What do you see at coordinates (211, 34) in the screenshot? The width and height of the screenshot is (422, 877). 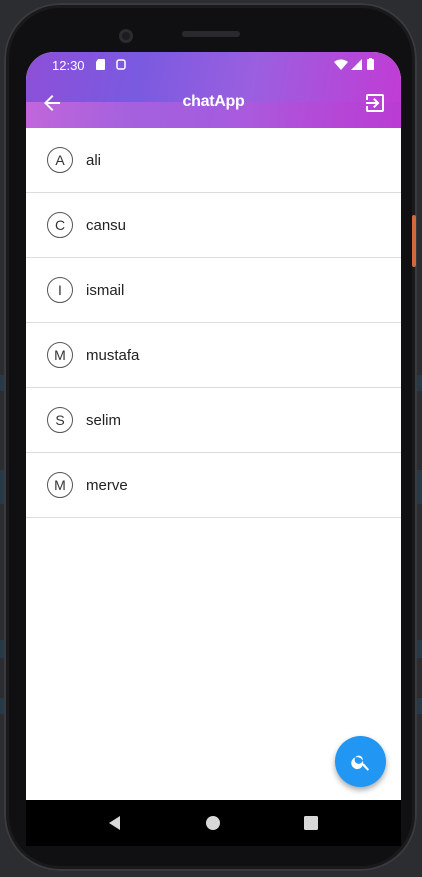 I see `earpiece-speaker` at bounding box center [211, 34].